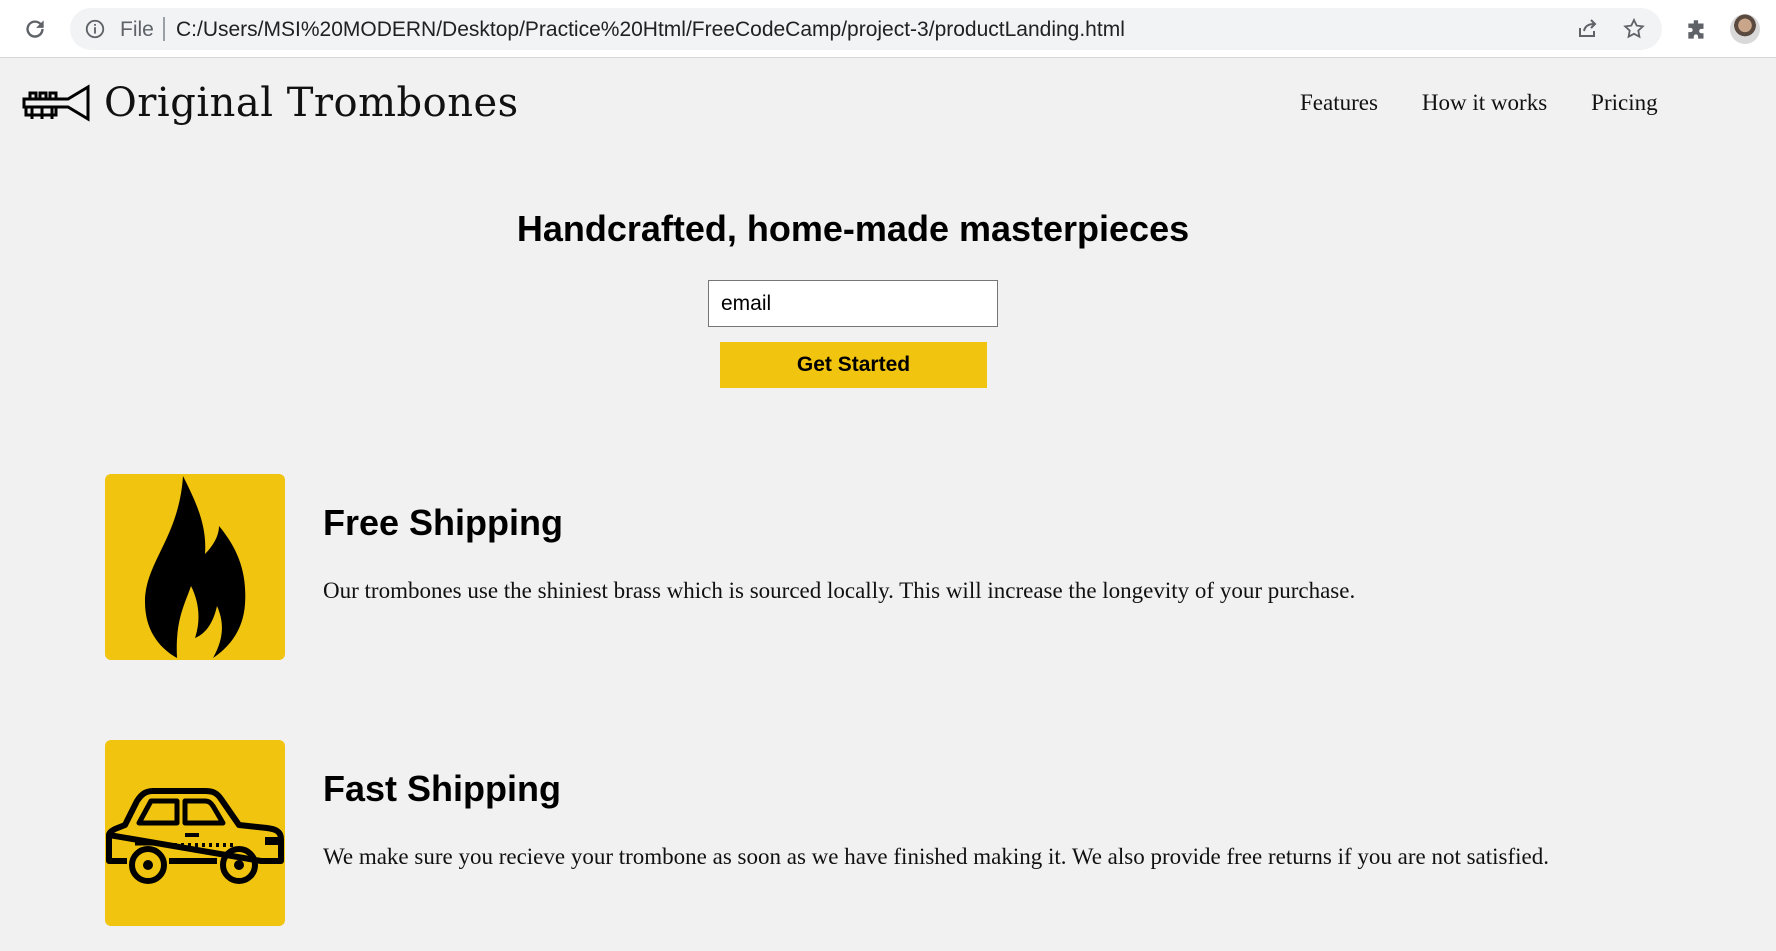 The image size is (1776, 951). I want to click on separator, so click(164, 29).